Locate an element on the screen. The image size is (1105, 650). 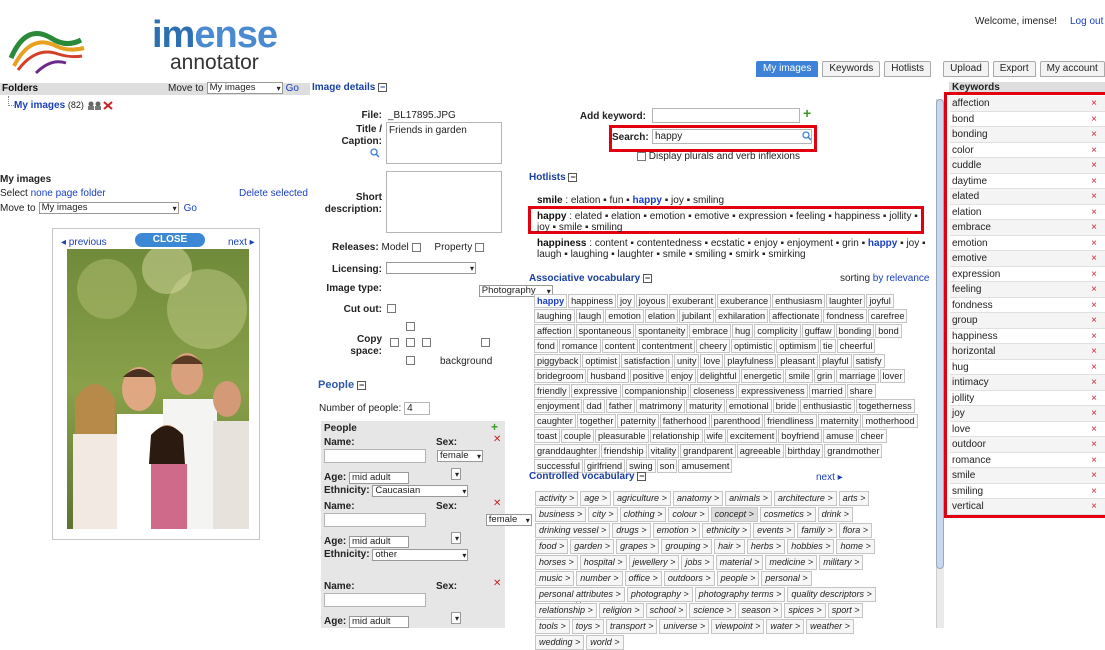
number-of-people-field: 4 is located at coordinates (417, 408).